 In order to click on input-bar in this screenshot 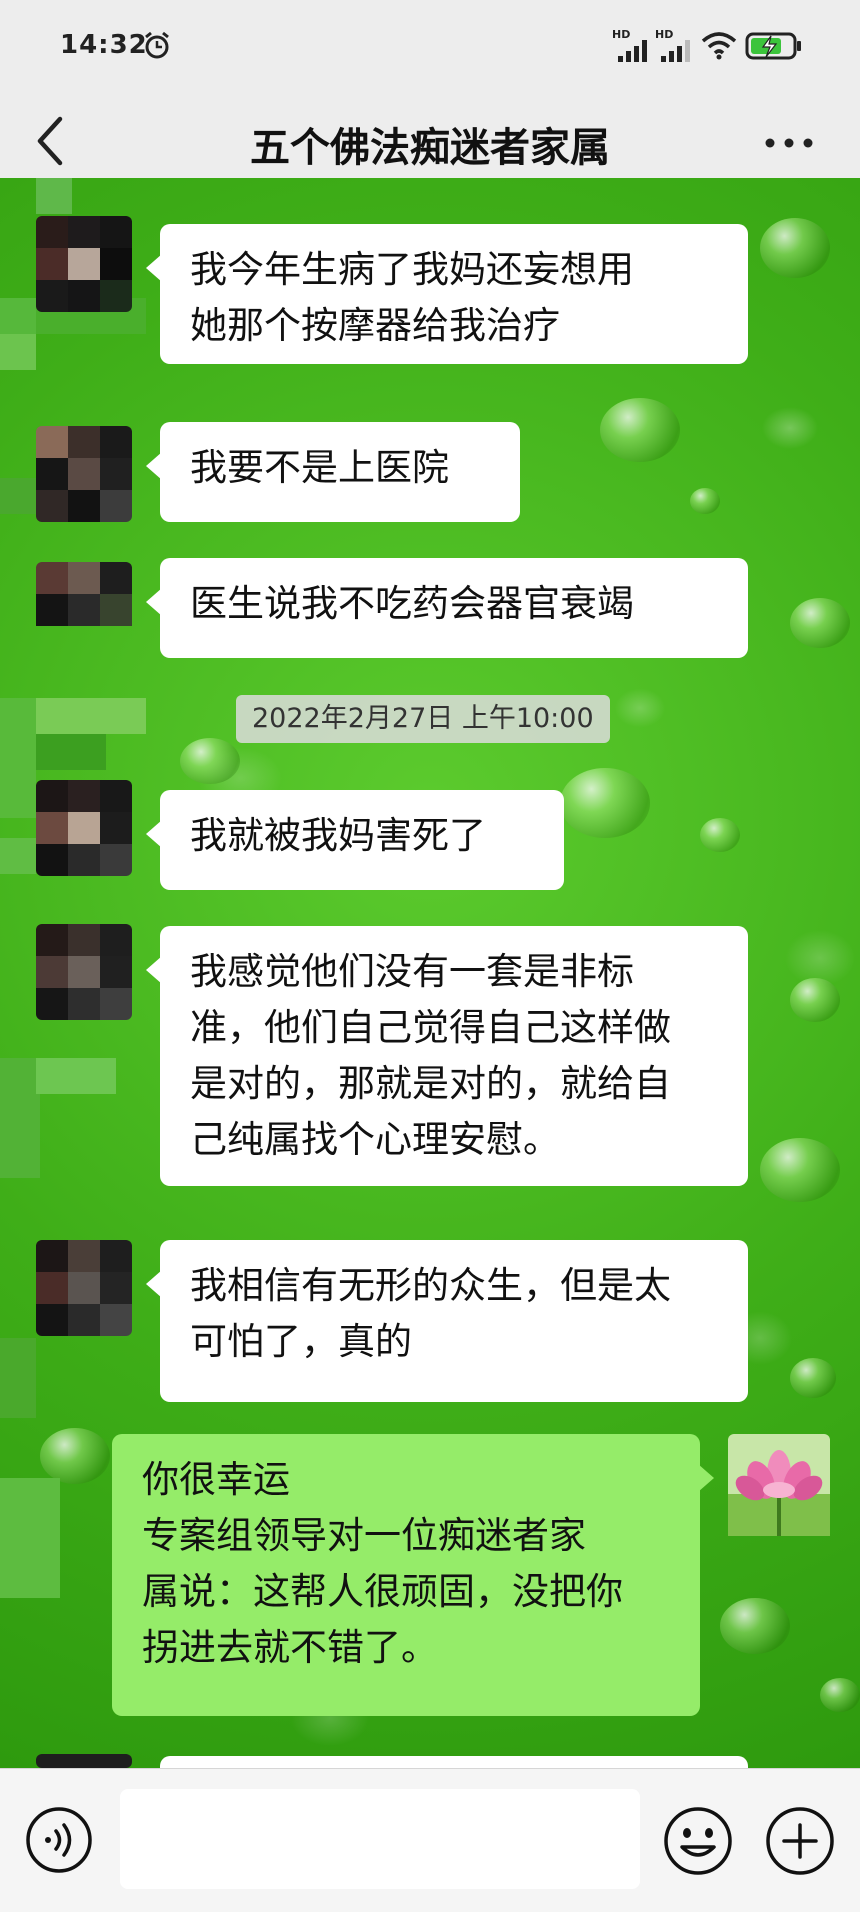, I will do `click(430, 1840)`.